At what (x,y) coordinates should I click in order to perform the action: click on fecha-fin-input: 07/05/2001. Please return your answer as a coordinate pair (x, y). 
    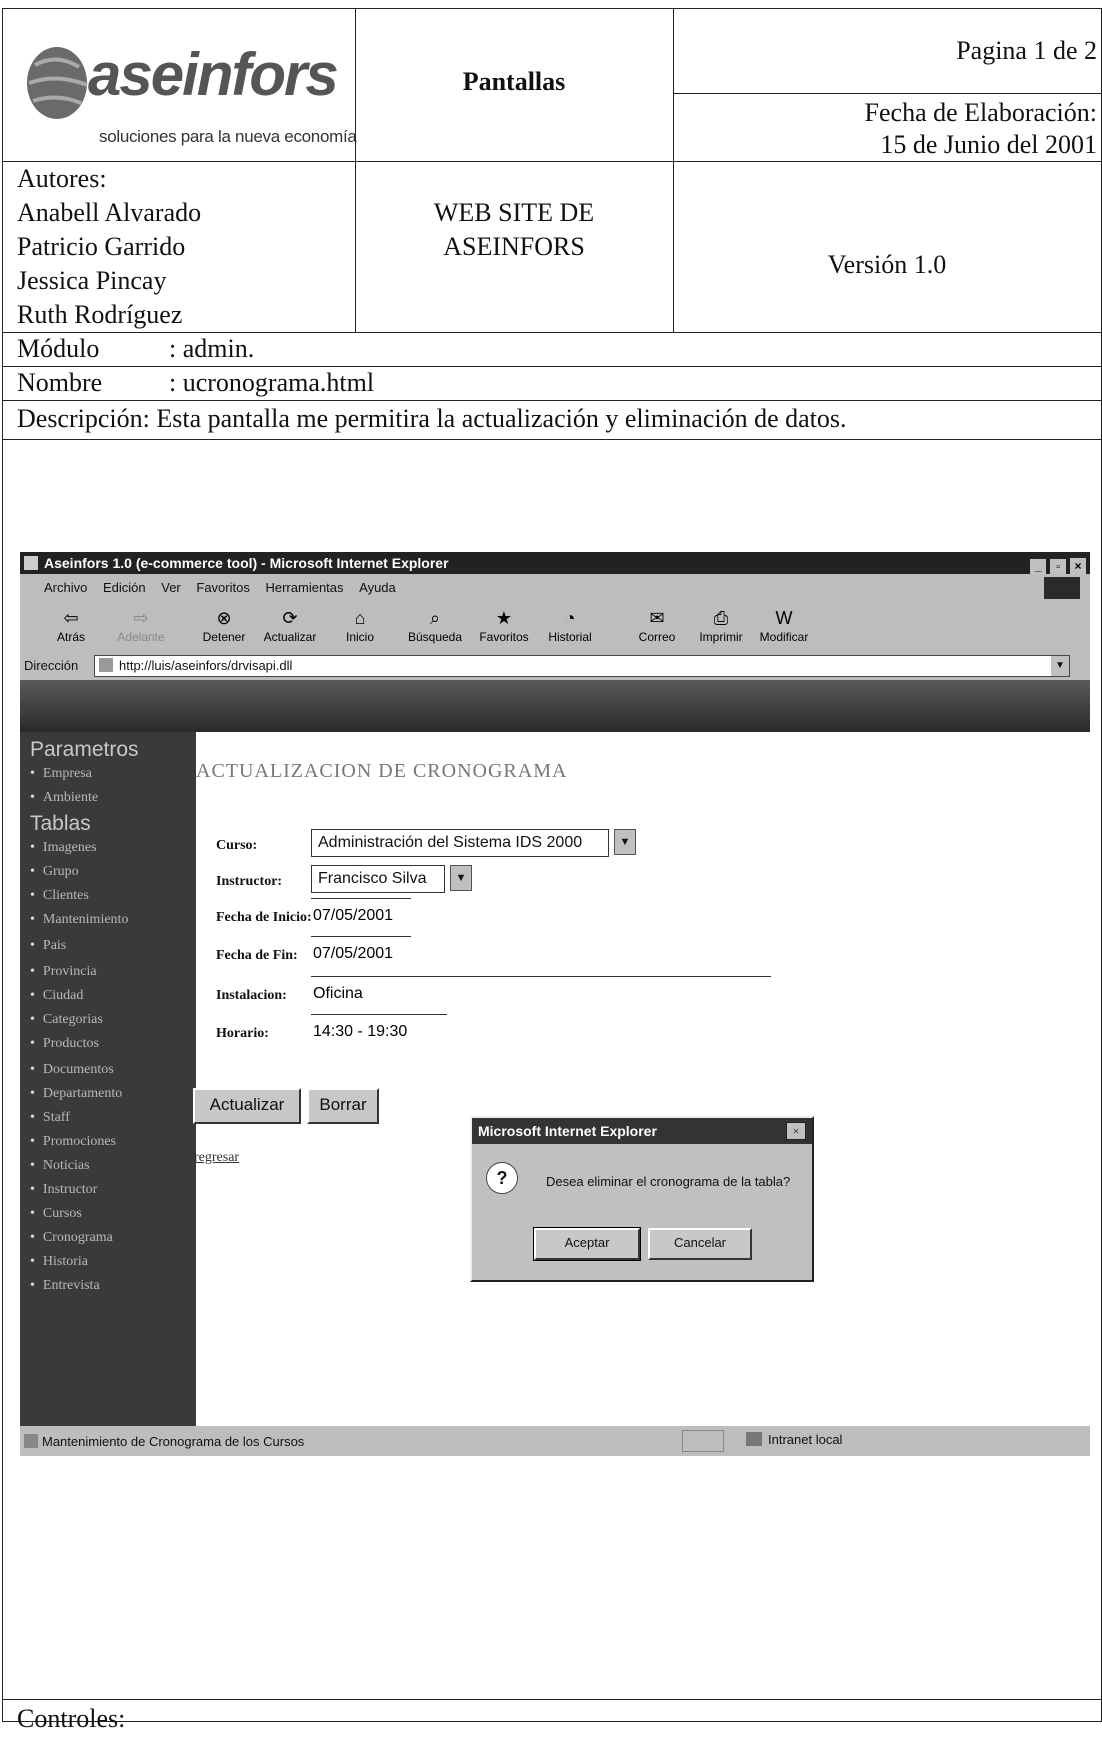
    Looking at the image, I should click on (361, 953).